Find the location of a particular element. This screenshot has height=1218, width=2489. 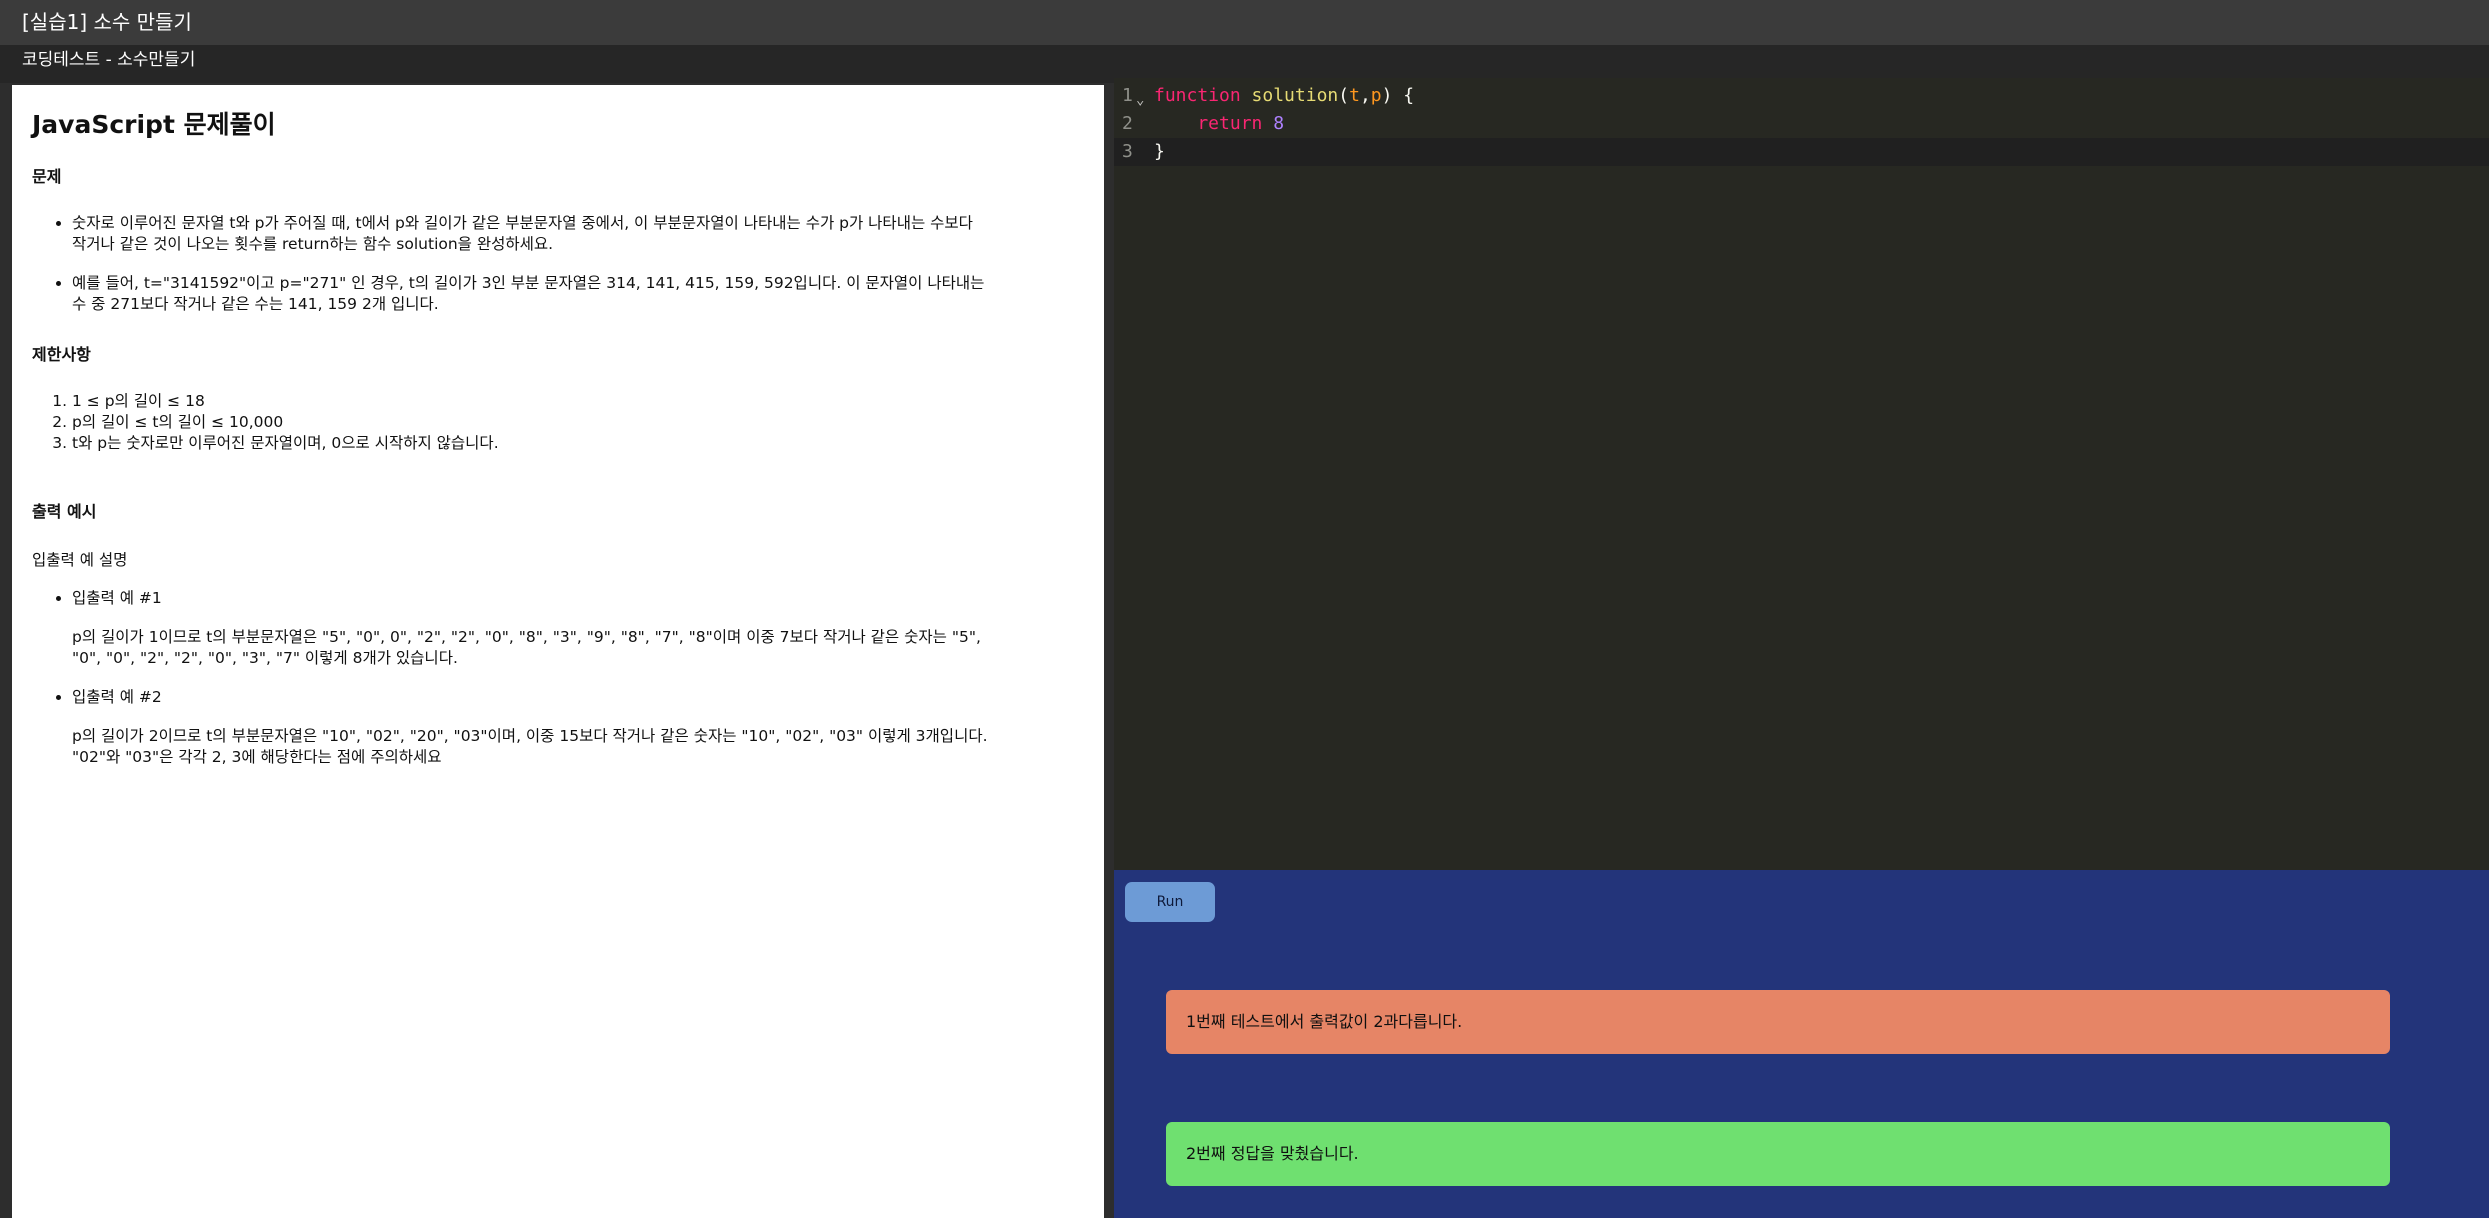

constraint-item: 1 ≤ p의 길이 ≤ 18 is located at coordinates (532, 401).